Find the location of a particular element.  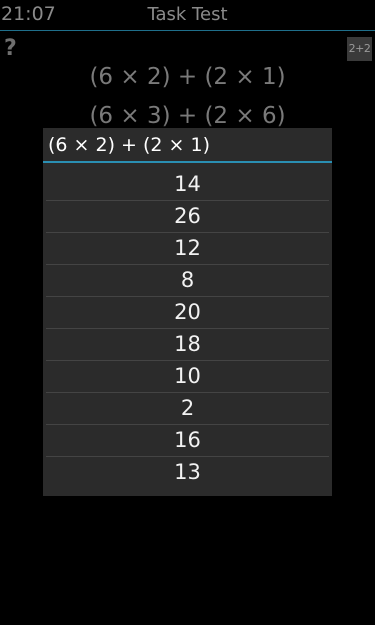

help-icon: ? is located at coordinates (10, 48).